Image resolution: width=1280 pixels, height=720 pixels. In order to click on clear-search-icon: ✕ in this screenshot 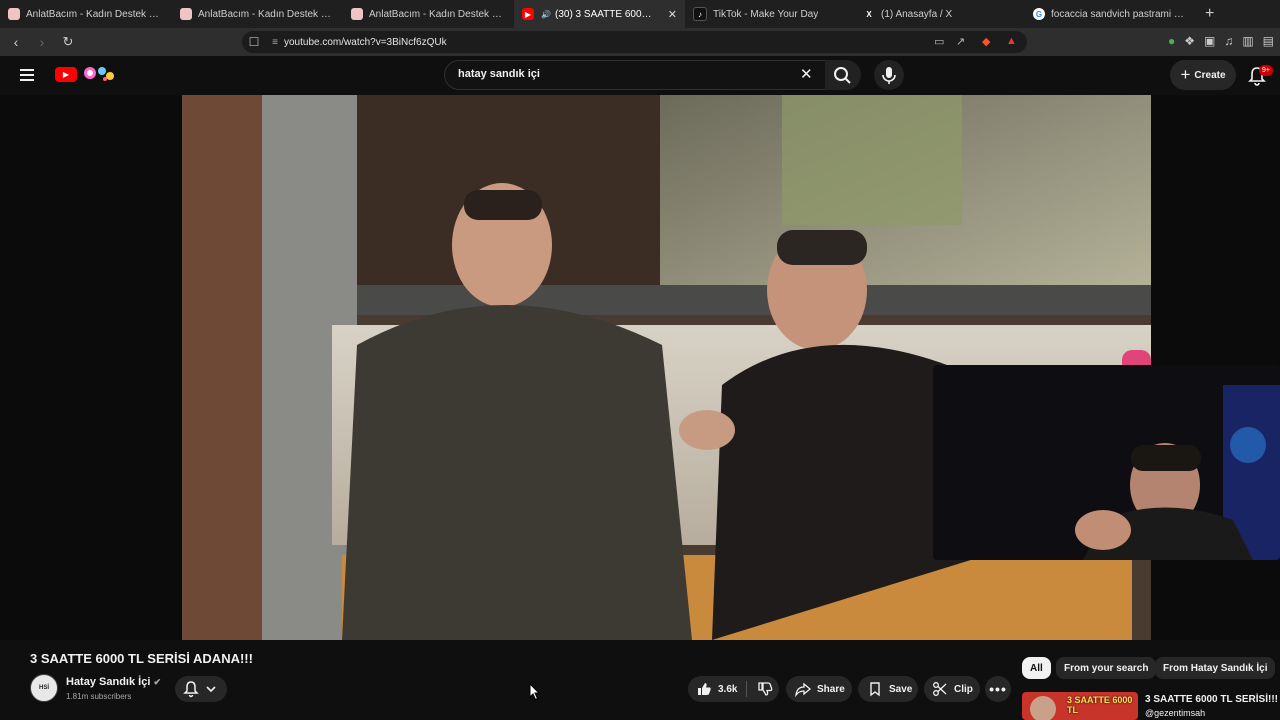, I will do `click(806, 74)`.